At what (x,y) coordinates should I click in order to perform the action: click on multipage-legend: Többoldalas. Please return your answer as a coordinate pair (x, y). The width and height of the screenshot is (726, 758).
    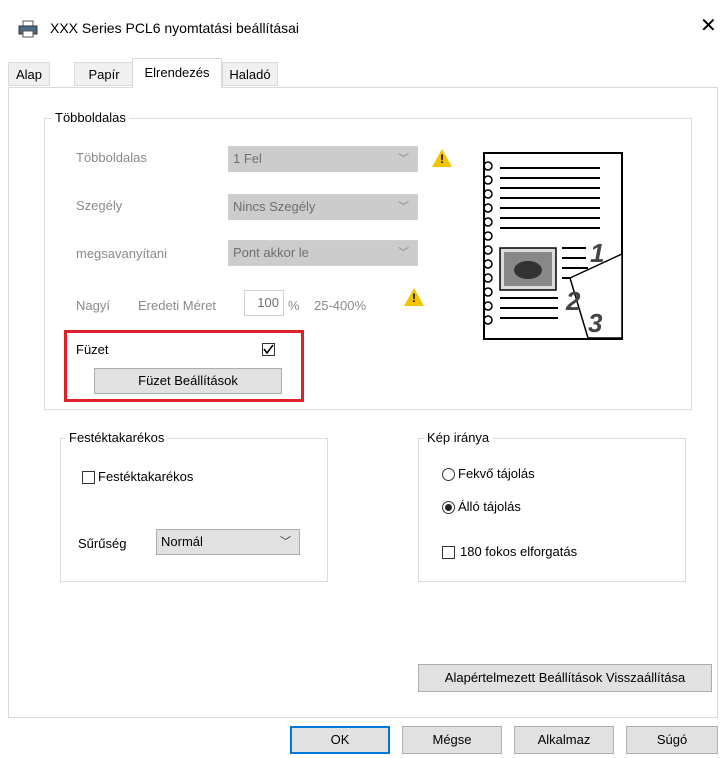
    Looking at the image, I should click on (90, 117).